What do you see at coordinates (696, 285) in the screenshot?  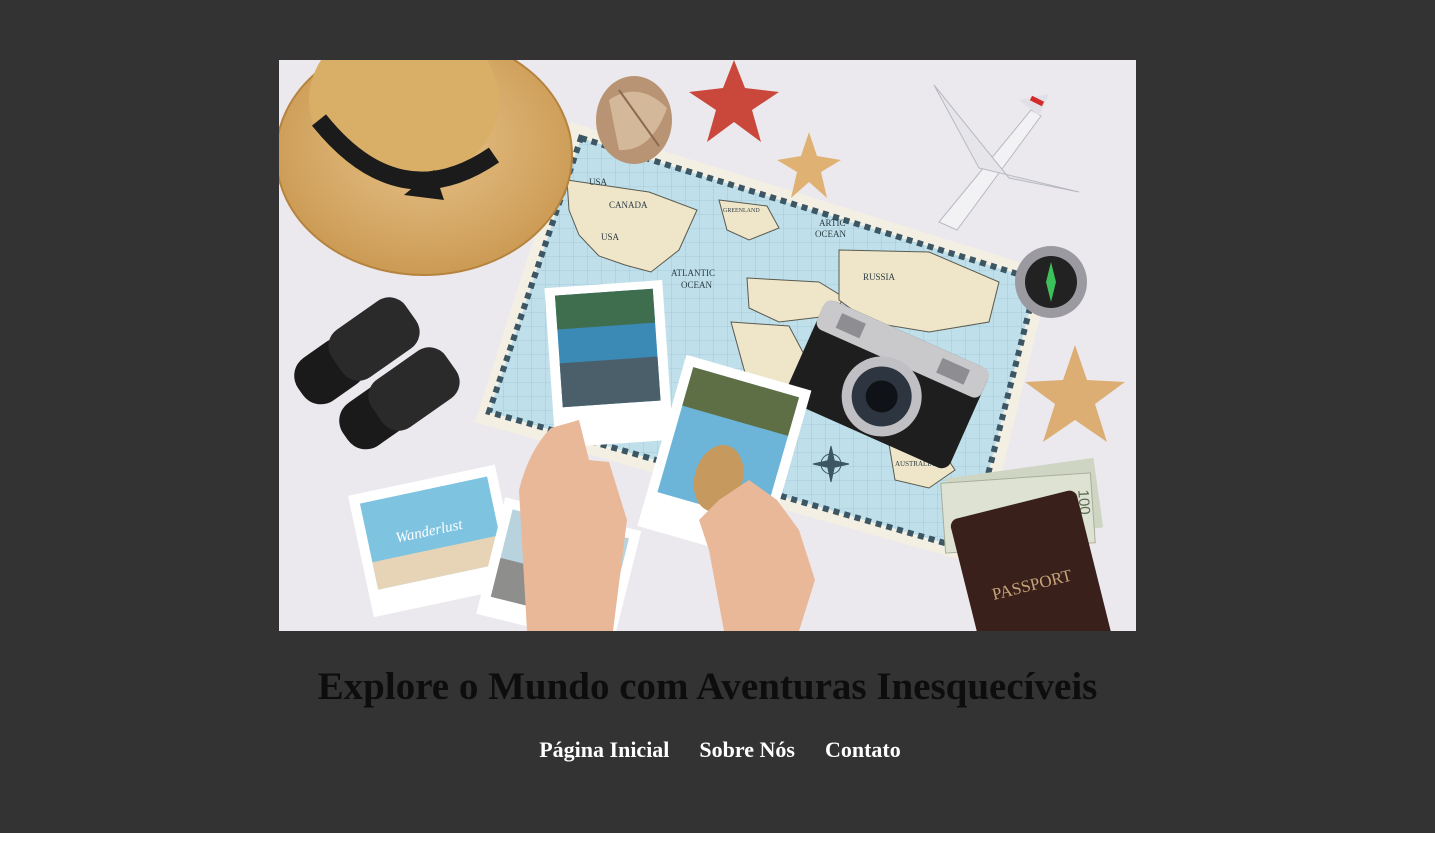 I see `map-label-atlantic-ocean: OCEAN` at bounding box center [696, 285].